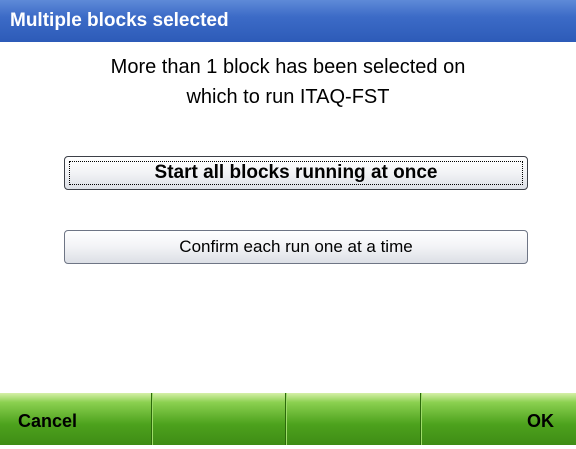 The height and width of the screenshot is (449, 576). I want to click on softkey-bar: Cancel OK, so click(288, 419).